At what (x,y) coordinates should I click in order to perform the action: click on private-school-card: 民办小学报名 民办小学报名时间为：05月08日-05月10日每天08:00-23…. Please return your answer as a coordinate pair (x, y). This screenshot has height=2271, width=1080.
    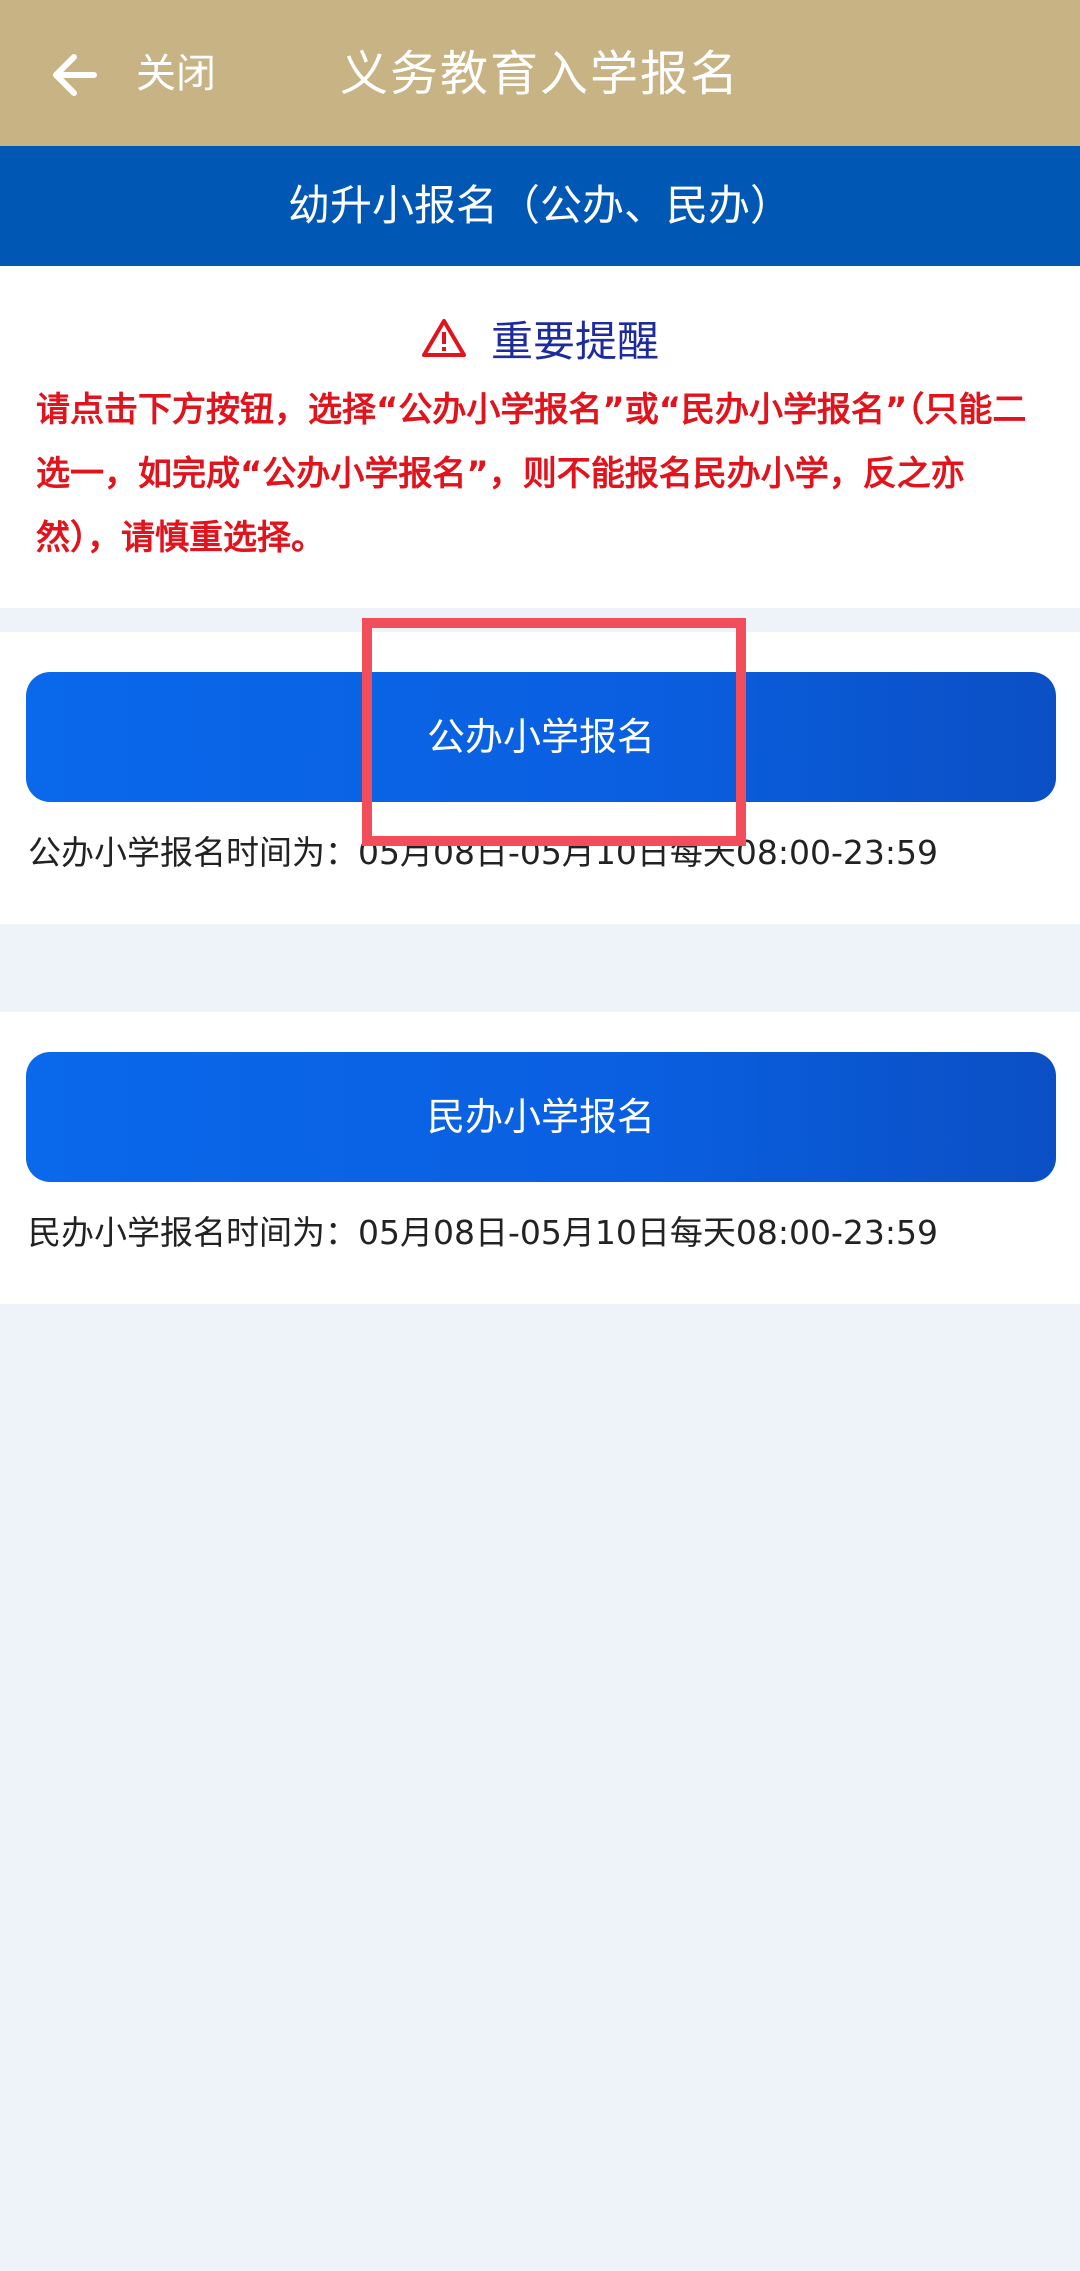
    Looking at the image, I should click on (540, 1158).